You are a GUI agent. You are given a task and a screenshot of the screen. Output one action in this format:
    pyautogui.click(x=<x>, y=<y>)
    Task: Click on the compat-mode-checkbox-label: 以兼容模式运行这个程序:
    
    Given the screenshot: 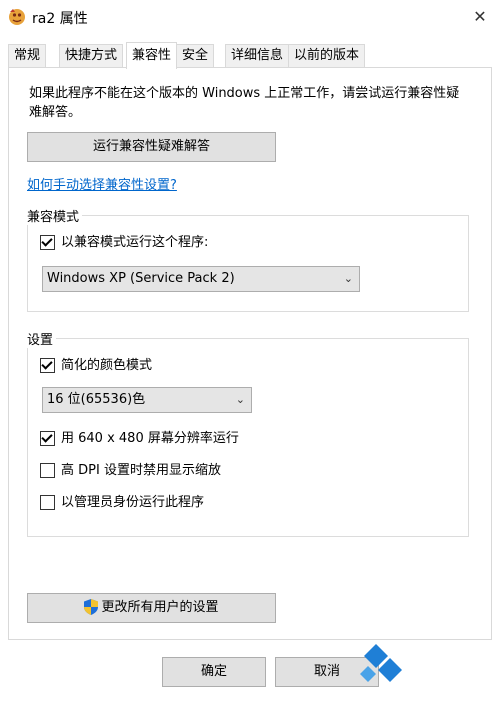 What is the action you would take?
    pyautogui.click(x=135, y=242)
    